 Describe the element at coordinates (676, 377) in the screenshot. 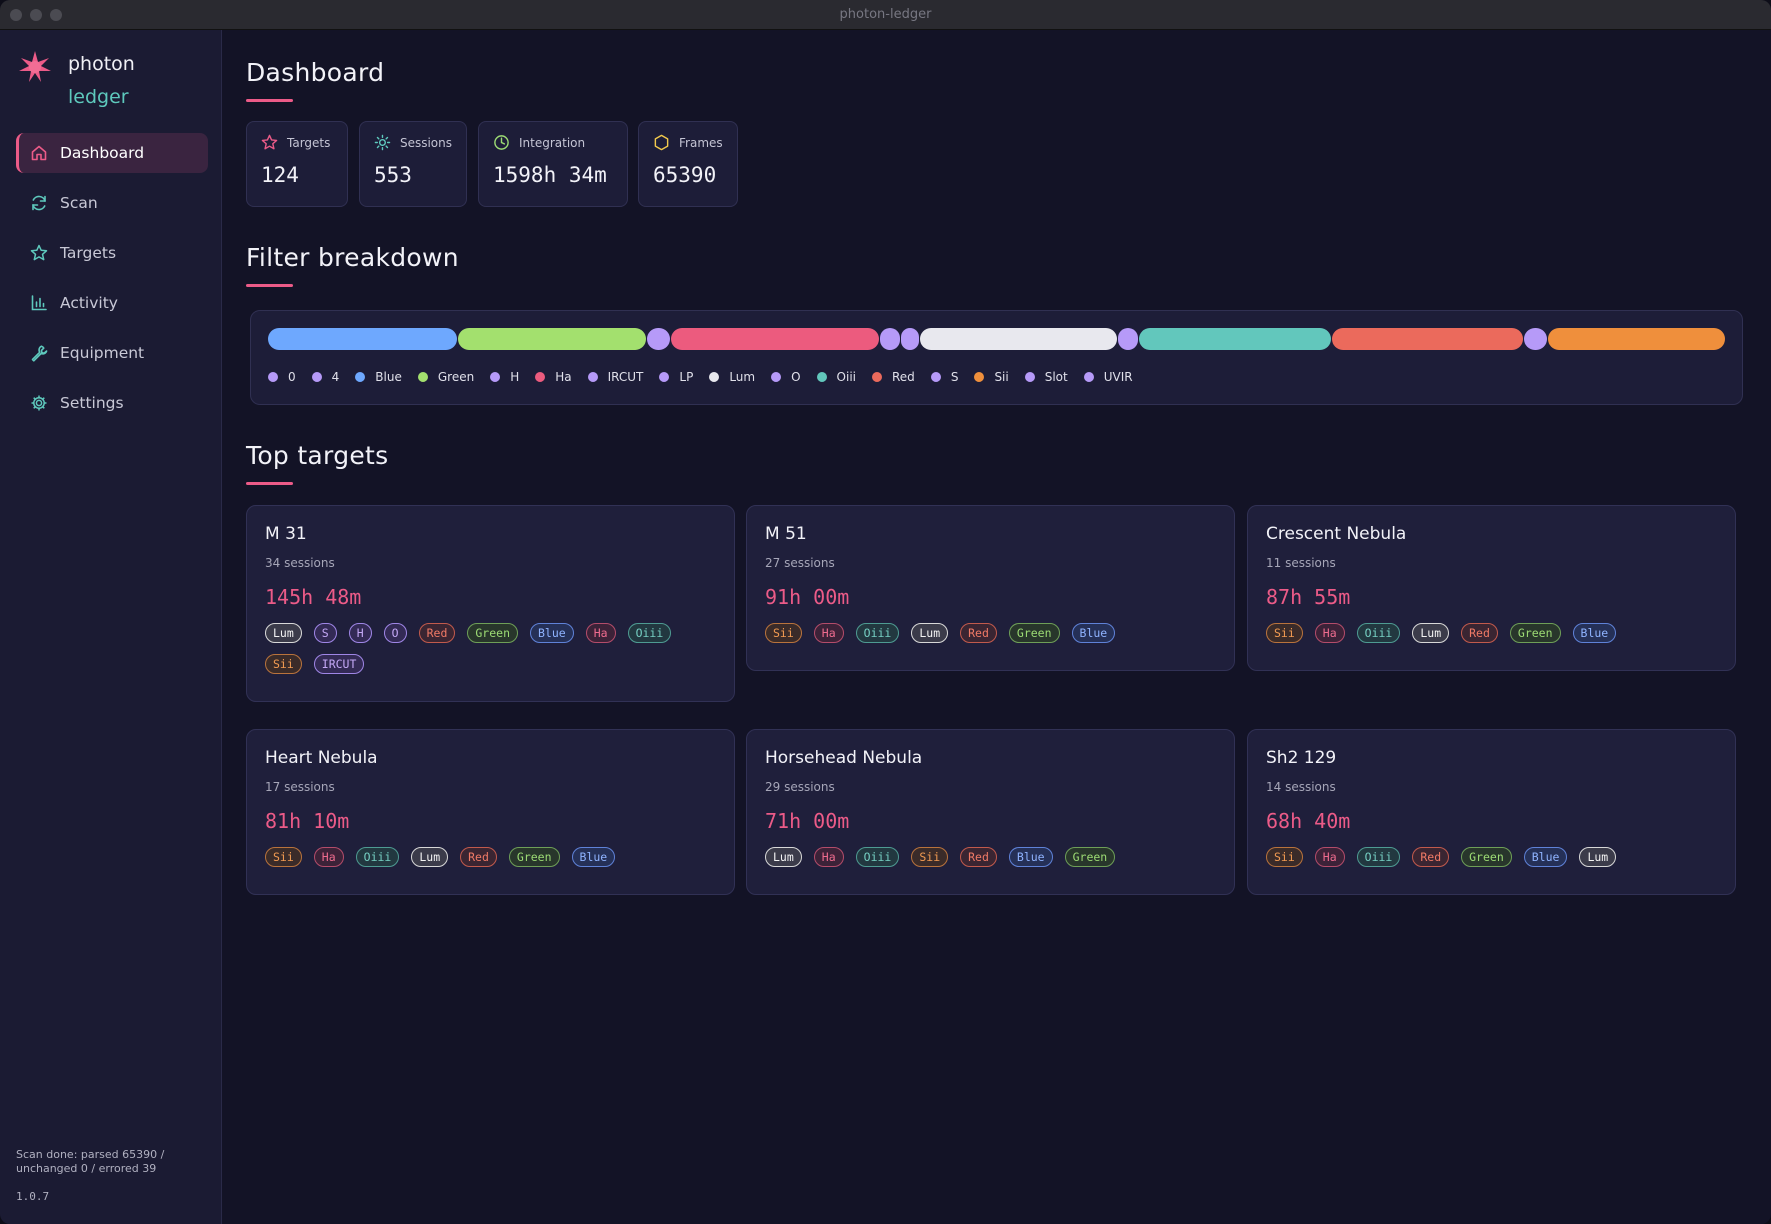

I see `legend-item: LP` at that location.